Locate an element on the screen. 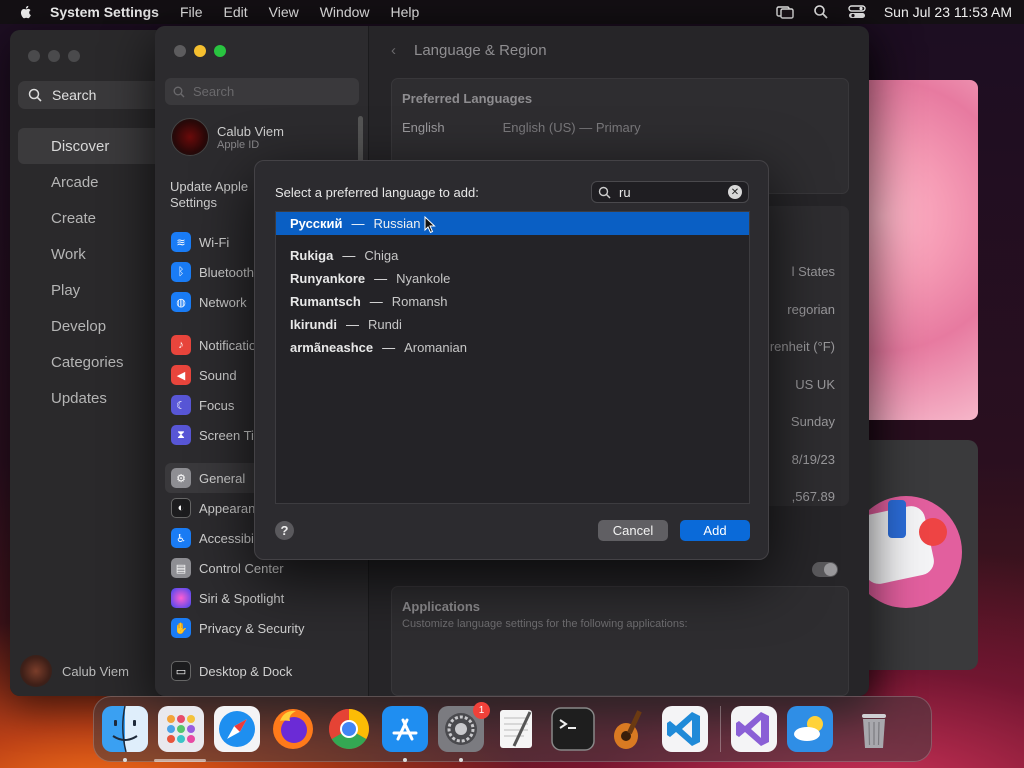 This screenshot has width=1024, height=768. close-button is located at coordinates (180, 51).